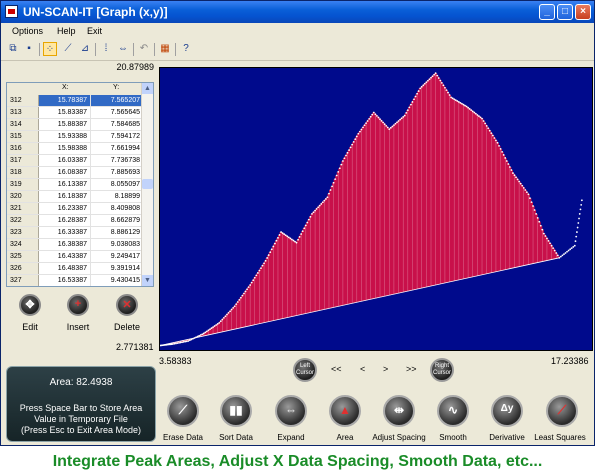 The width and height of the screenshot is (595, 476). Describe the element at coordinates (75, 137) in the screenshot. I see `table-row: 315 15.93388 7.594172` at that location.